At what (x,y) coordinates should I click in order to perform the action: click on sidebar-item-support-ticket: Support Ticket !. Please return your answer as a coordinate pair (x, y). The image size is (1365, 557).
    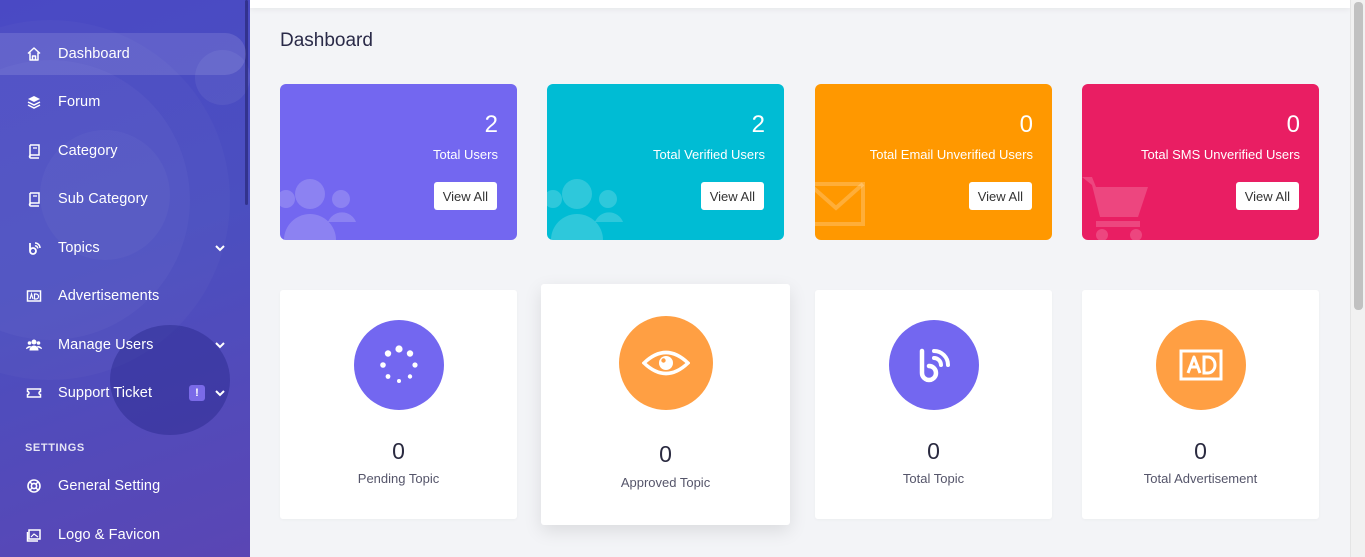
    Looking at the image, I should click on (123, 393).